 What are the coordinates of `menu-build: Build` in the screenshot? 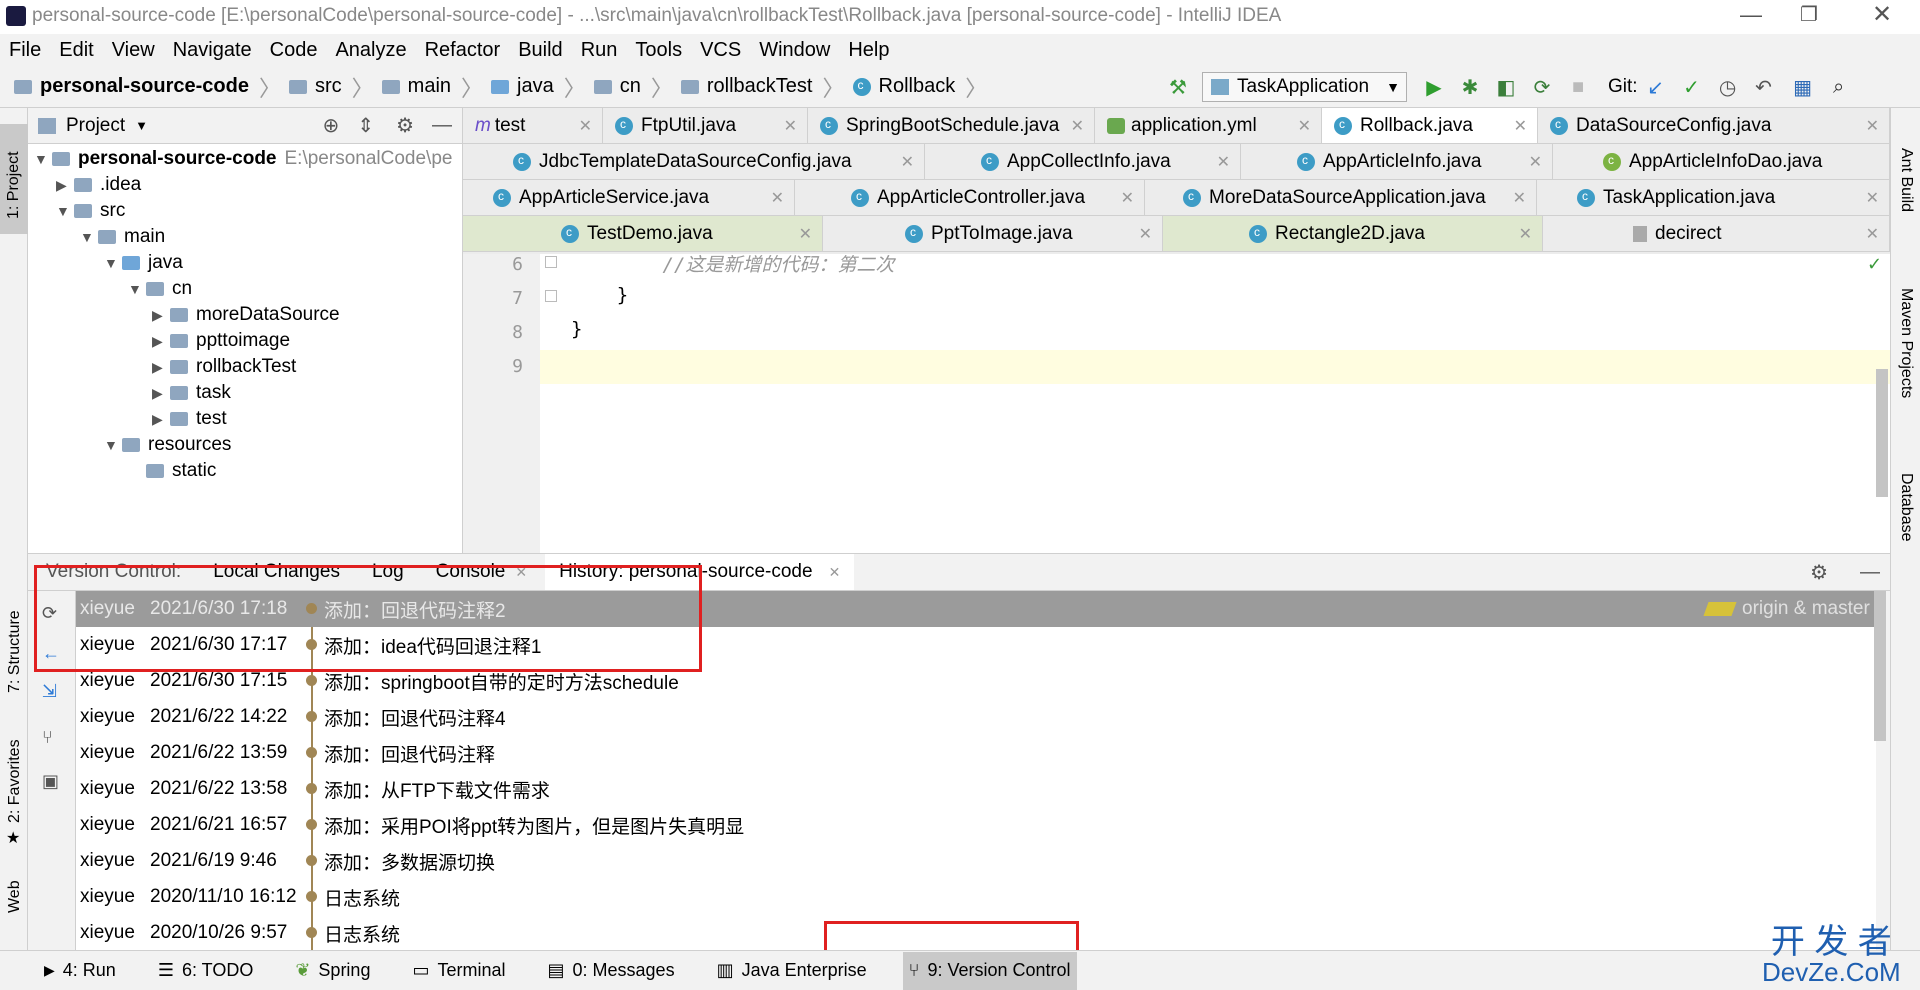 It's located at (540, 50).